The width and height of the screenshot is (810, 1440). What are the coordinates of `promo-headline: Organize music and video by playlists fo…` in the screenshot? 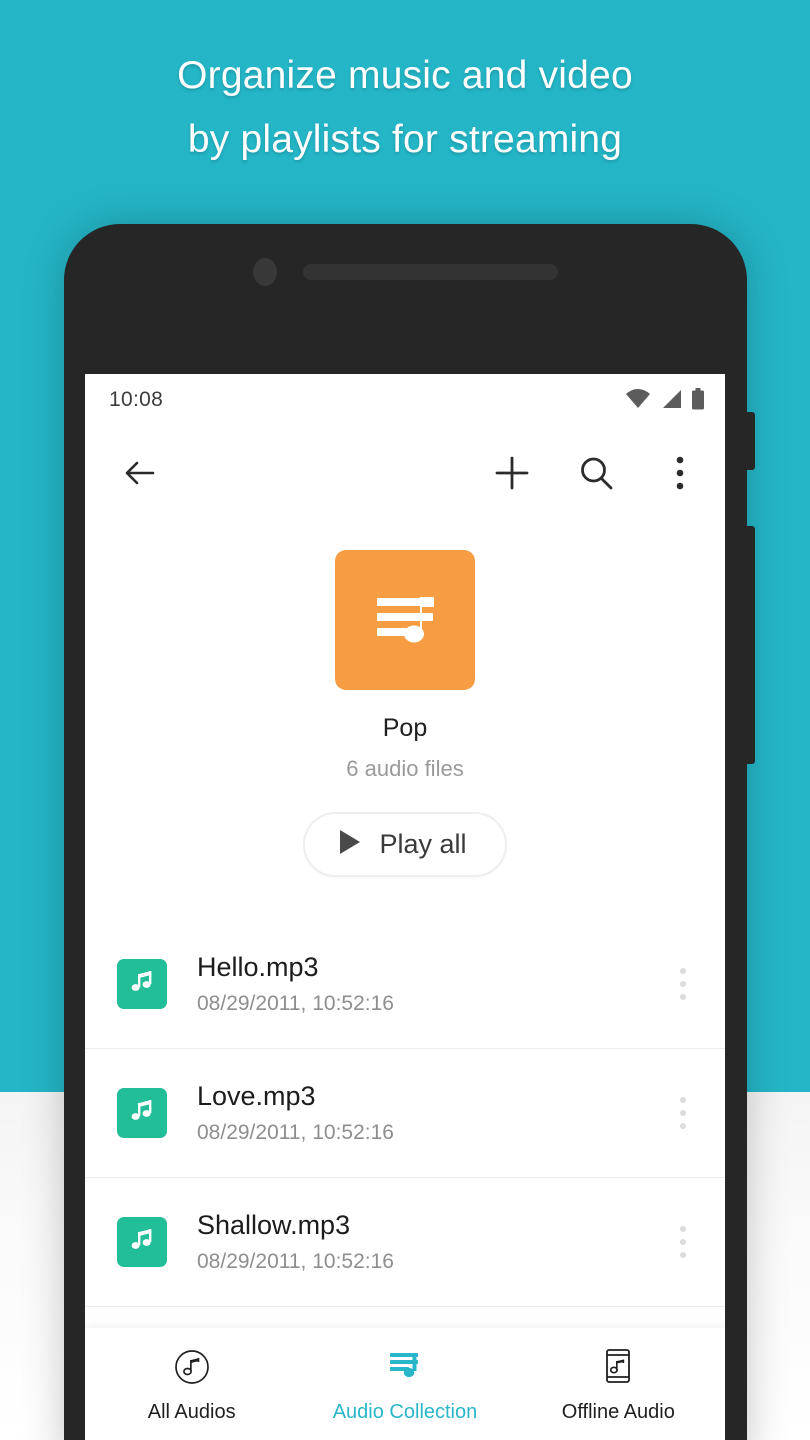 It's located at (405, 108).